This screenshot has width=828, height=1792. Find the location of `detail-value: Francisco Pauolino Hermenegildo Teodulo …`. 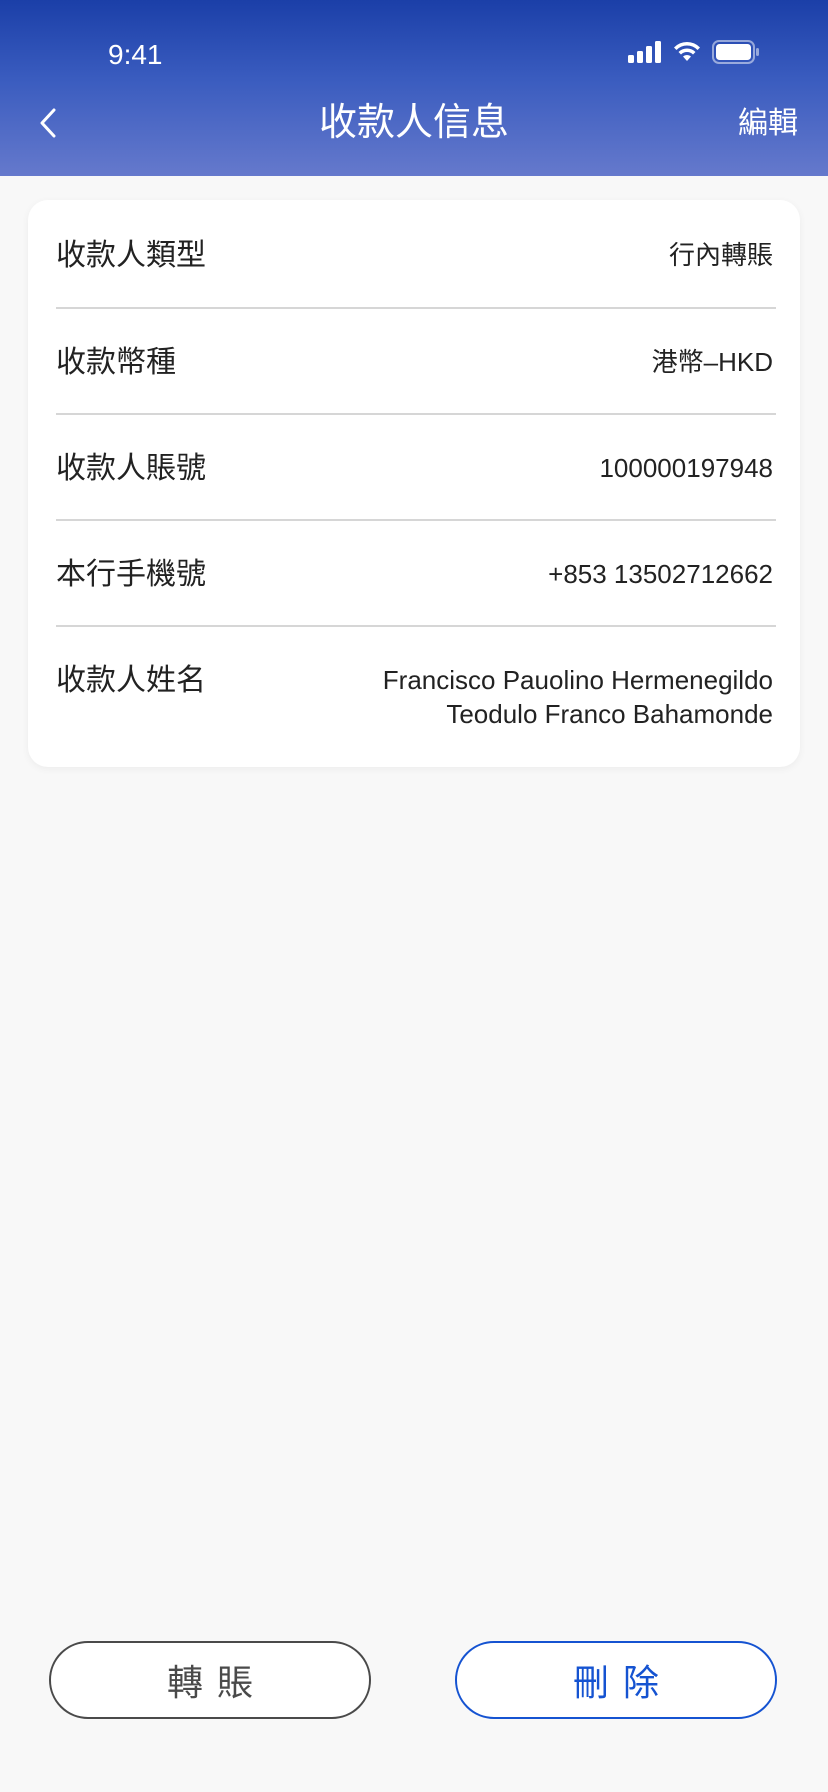

detail-value: Francisco Pauolino Hermenegildo Teodulo … is located at coordinates (543, 697).